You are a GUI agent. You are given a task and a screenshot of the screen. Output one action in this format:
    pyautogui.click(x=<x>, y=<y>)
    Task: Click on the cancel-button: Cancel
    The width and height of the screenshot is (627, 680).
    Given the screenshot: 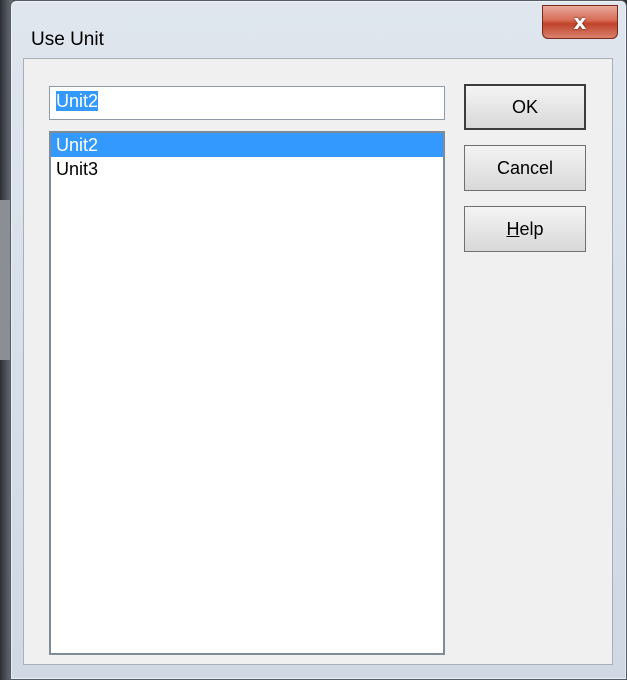 What is the action you would take?
    pyautogui.click(x=525, y=168)
    